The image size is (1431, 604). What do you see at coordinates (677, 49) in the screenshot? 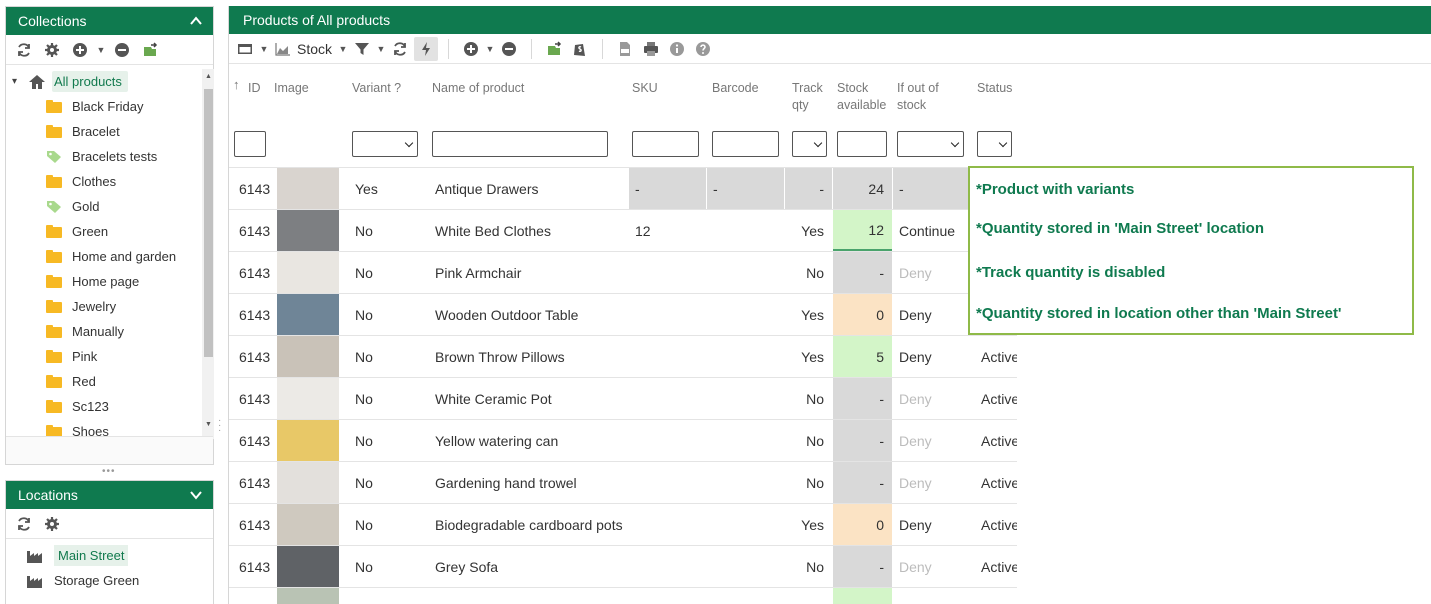
I see `info-icon` at bounding box center [677, 49].